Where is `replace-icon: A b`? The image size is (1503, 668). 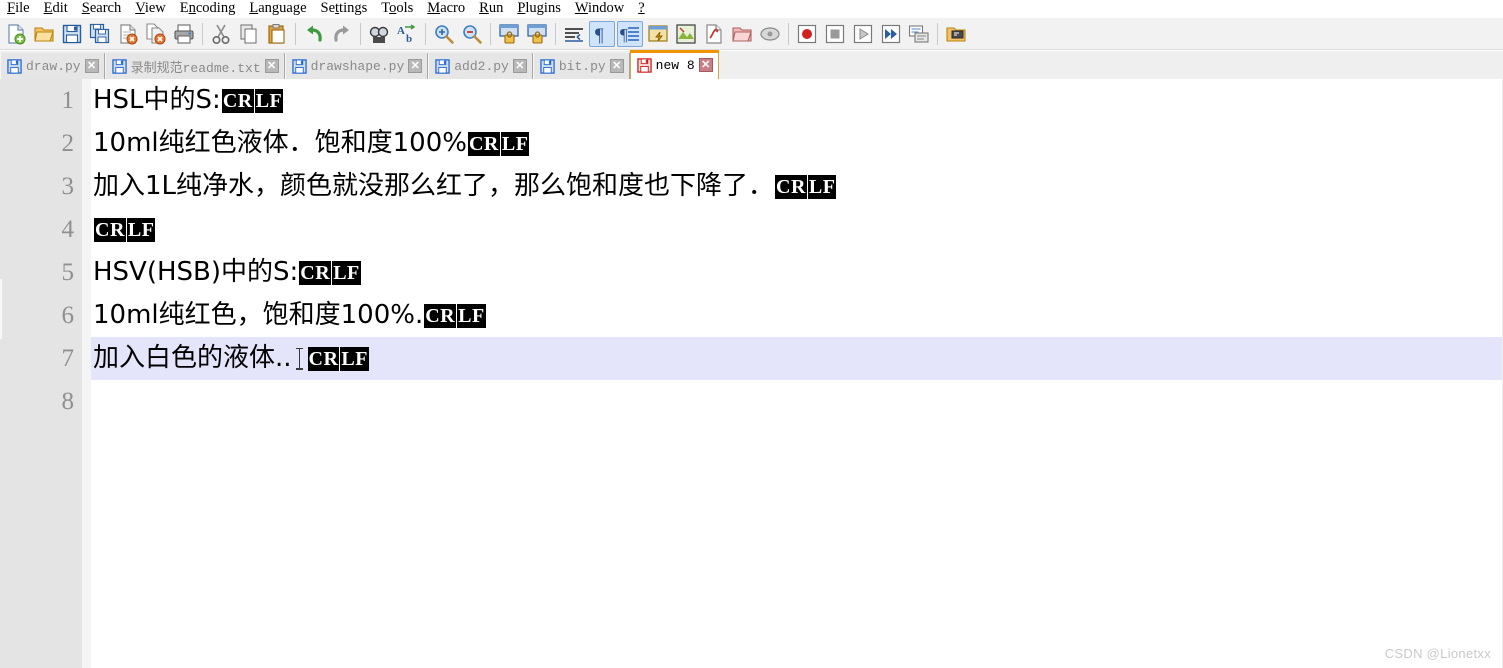
replace-icon: A b is located at coordinates (407, 34).